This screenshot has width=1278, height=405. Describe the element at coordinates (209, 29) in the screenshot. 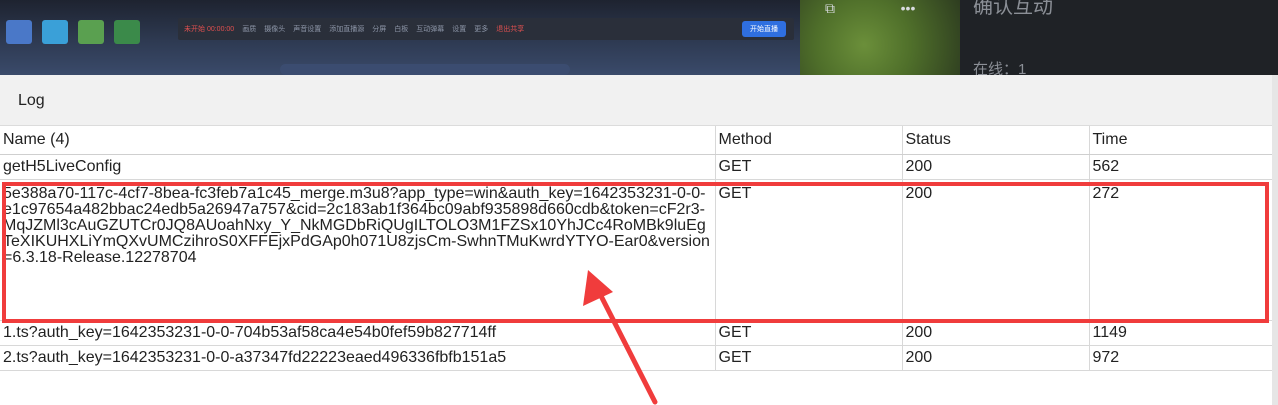

I see `record-status: 未开始 00:00:00` at that location.